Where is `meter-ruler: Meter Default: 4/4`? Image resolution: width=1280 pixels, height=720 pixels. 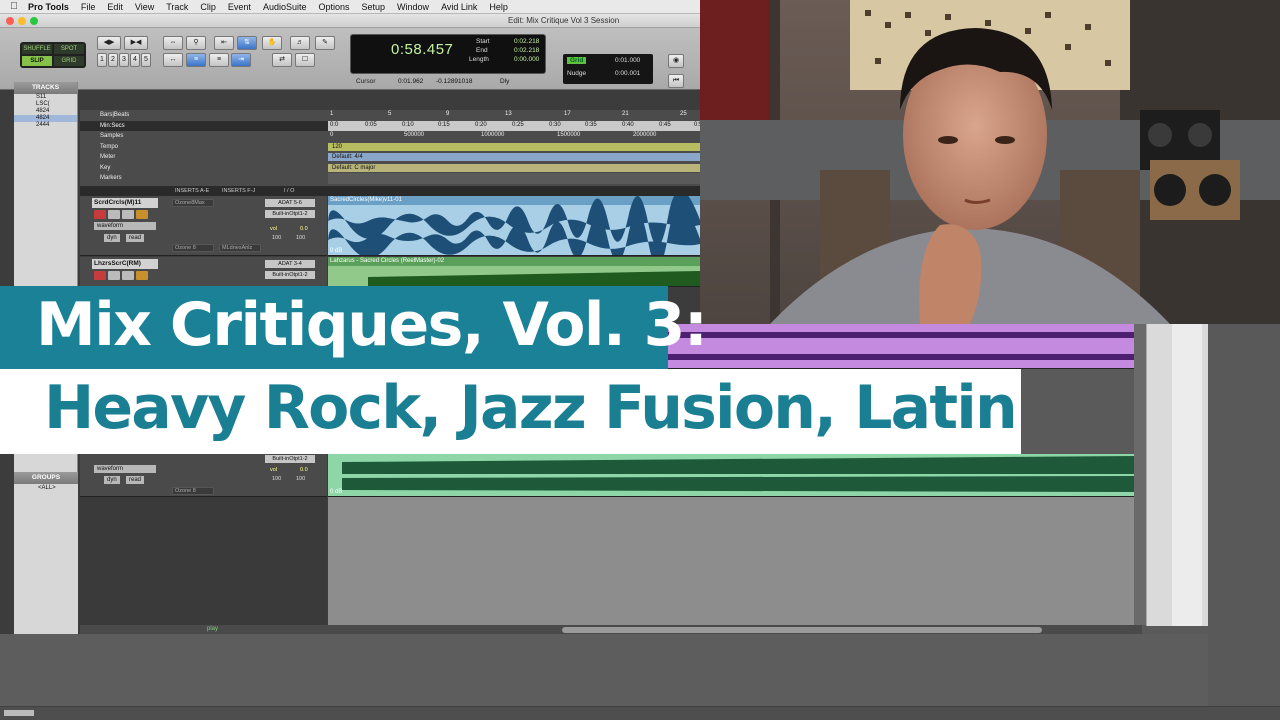
meter-ruler: Meter Default: 4/4 is located at coordinates (390, 157).